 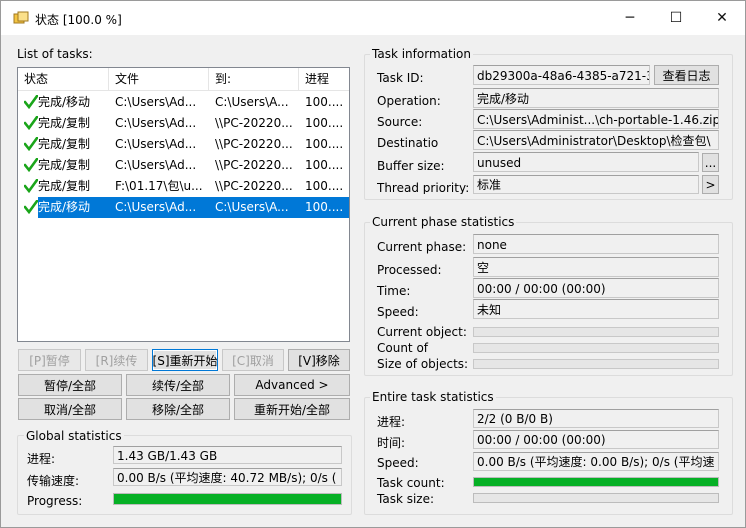 I want to click on remove-button: [V]移除, so click(x=319, y=360).